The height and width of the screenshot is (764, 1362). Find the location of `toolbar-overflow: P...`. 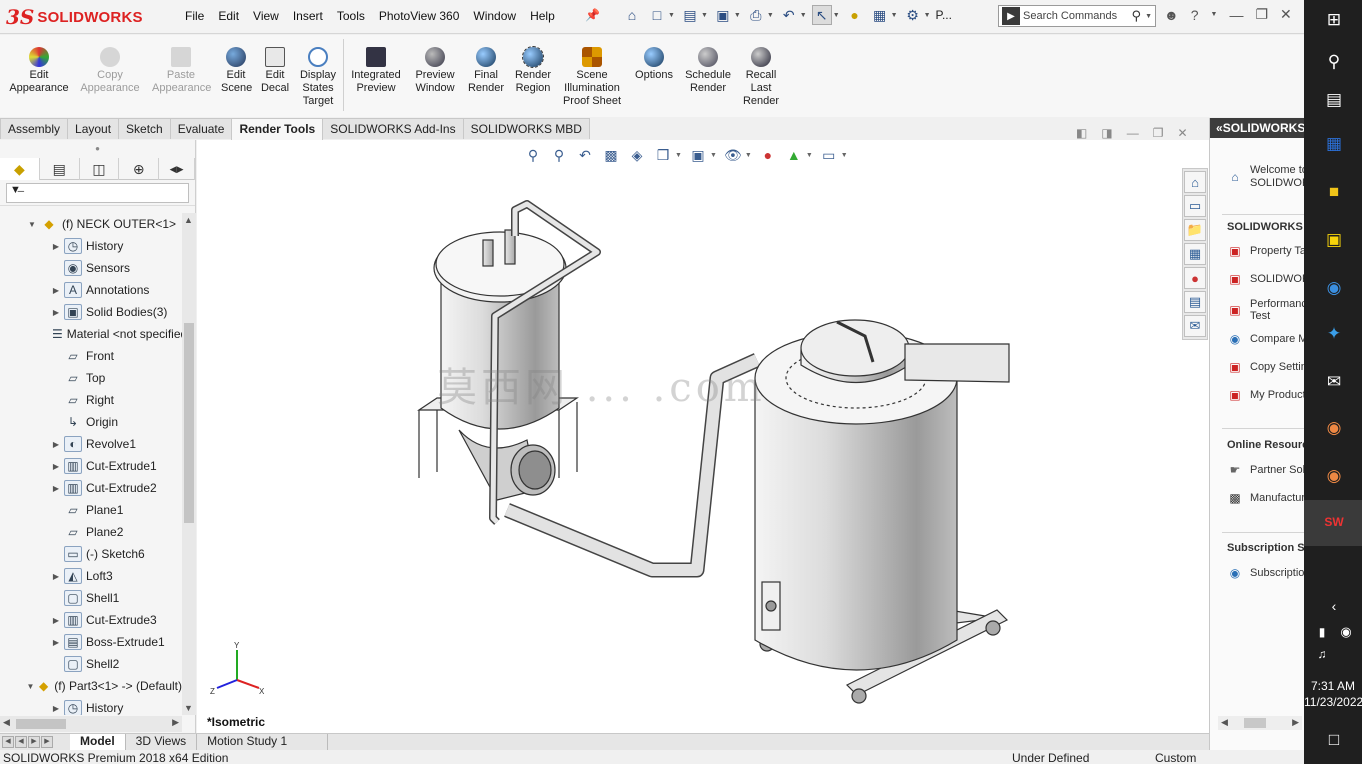

toolbar-overflow: P... is located at coordinates (944, 15).